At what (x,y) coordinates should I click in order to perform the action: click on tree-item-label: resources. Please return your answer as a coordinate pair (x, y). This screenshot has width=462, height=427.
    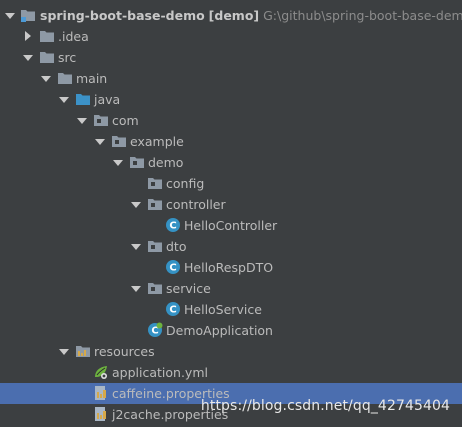
    Looking at the image, I should click on (124, 351).